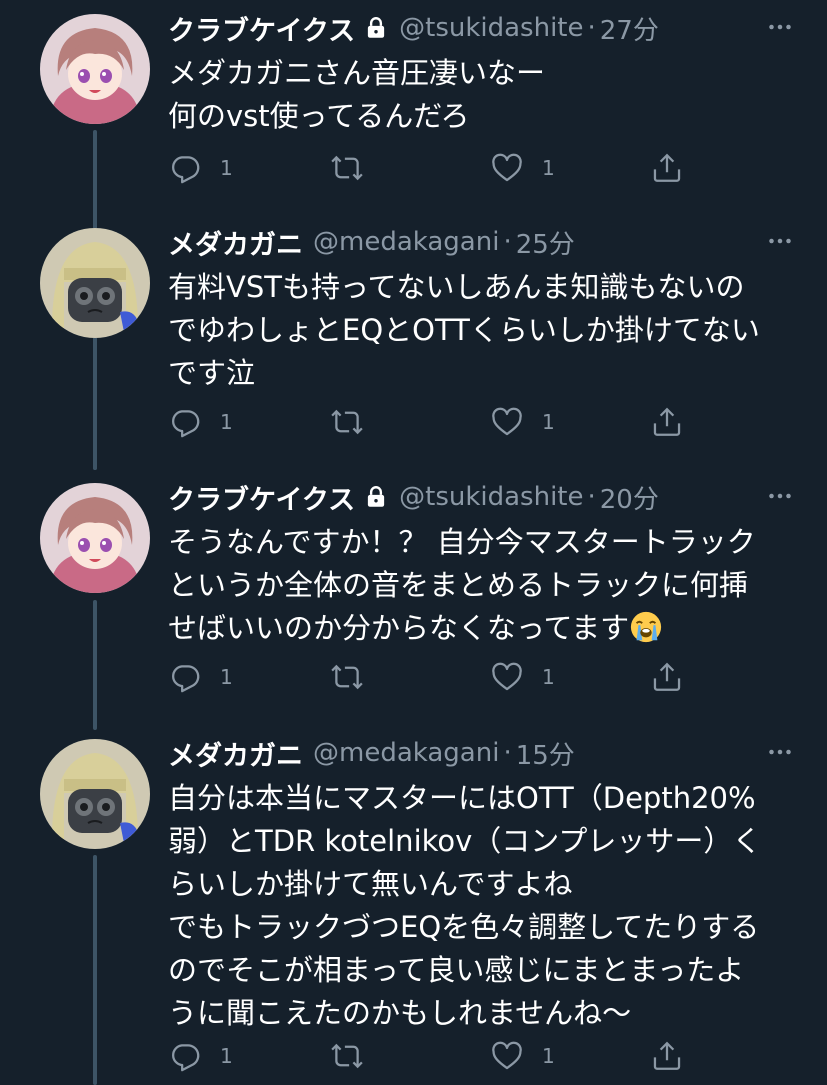 This screenshot has width=827, height=1085. Describe the element at coordinates (545, 242) in the screenshot. I see `timestamp: 25分` at that location.